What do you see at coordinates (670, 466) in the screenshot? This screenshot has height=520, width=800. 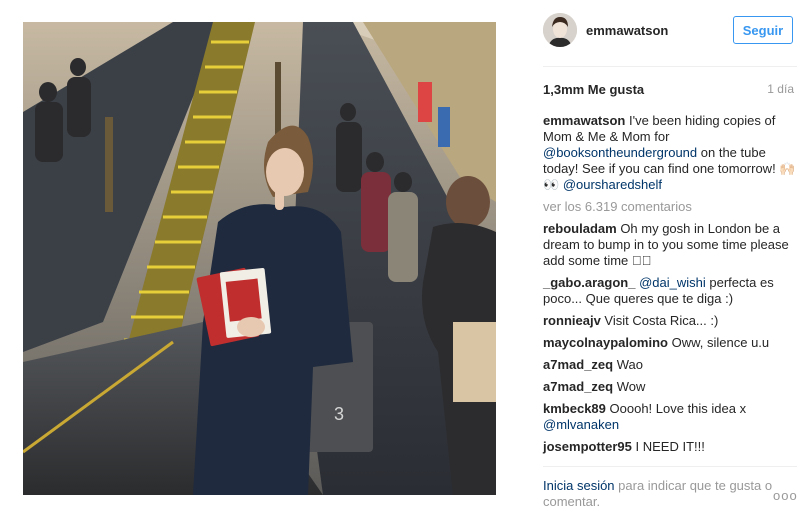 I see `footer-divider` at bounding box center [670, 466].